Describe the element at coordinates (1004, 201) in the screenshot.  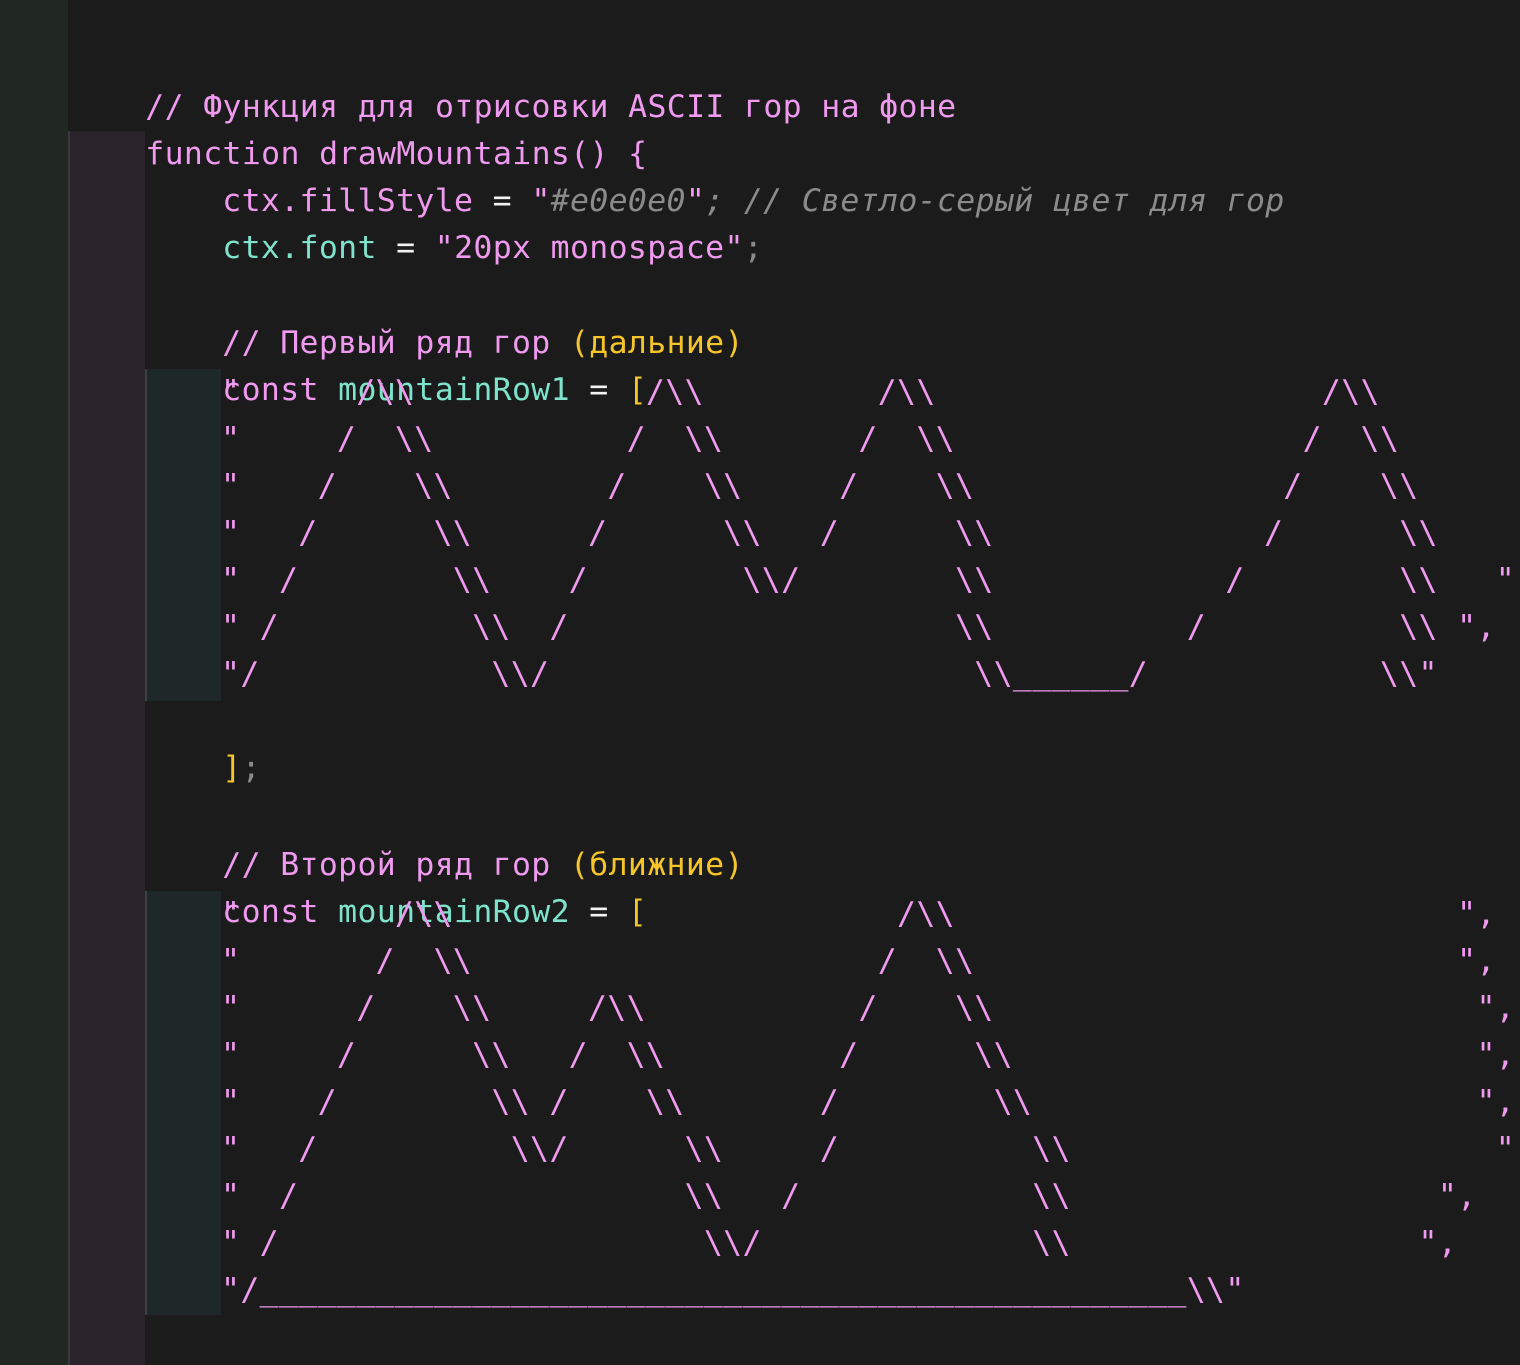
I see `inline-comment: // Светло-серый цвет для гор` at that location.